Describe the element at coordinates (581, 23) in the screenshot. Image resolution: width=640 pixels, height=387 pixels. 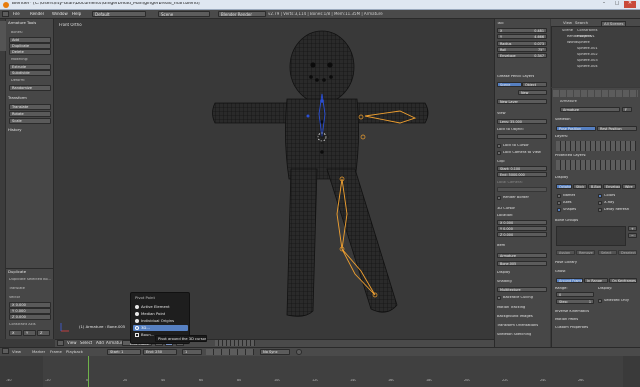
I see `outliner-menu-search: Search` at that location.